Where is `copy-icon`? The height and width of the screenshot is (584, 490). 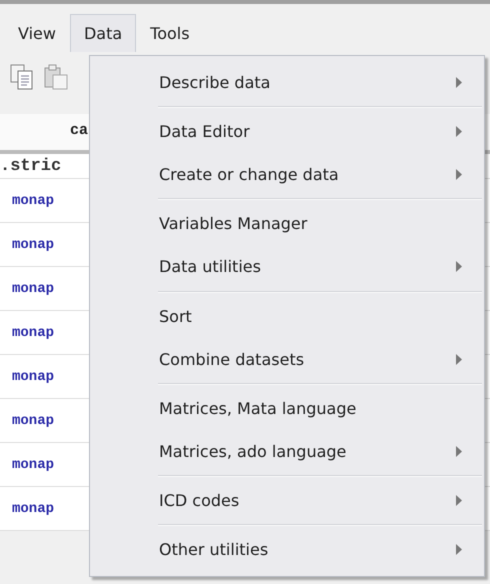
copy-icon is located at coordinates (22, 77).